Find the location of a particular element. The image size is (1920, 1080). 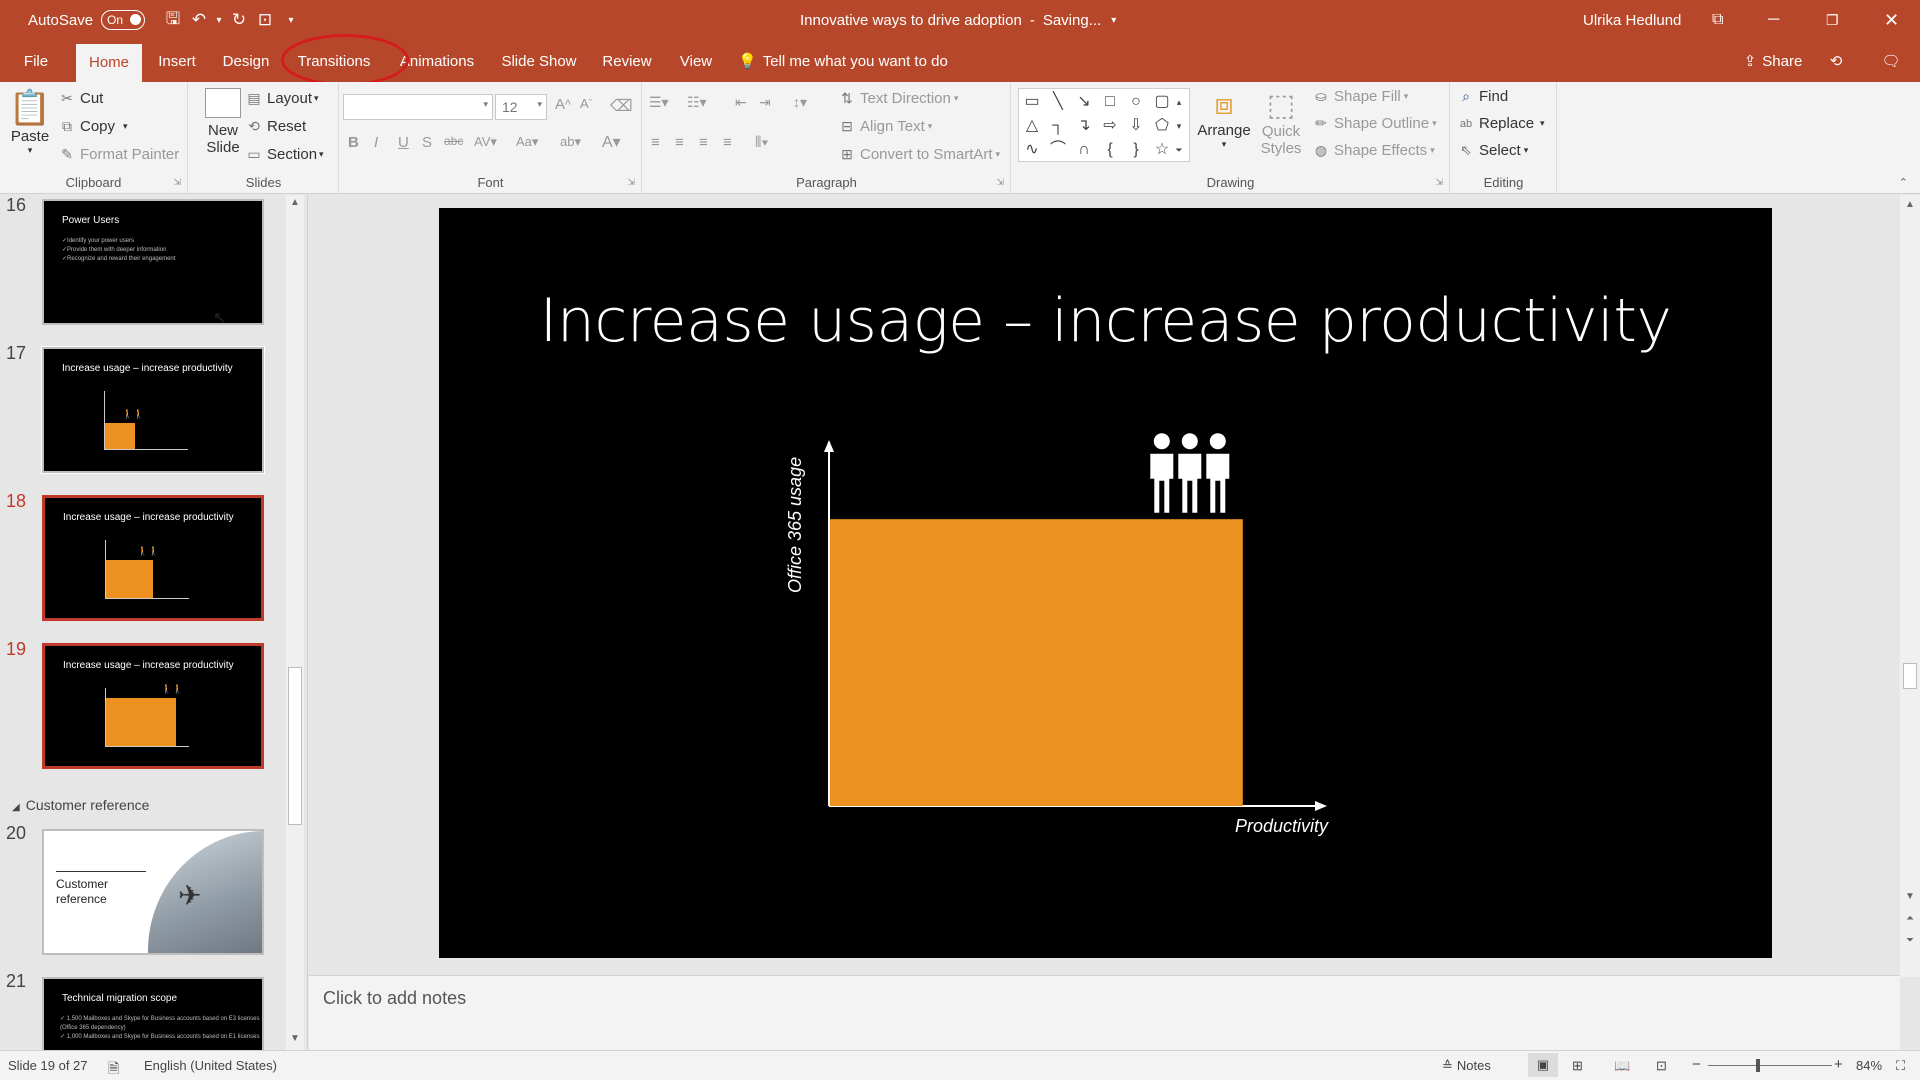

underline-icon: U is located at coordinates (403, 142).